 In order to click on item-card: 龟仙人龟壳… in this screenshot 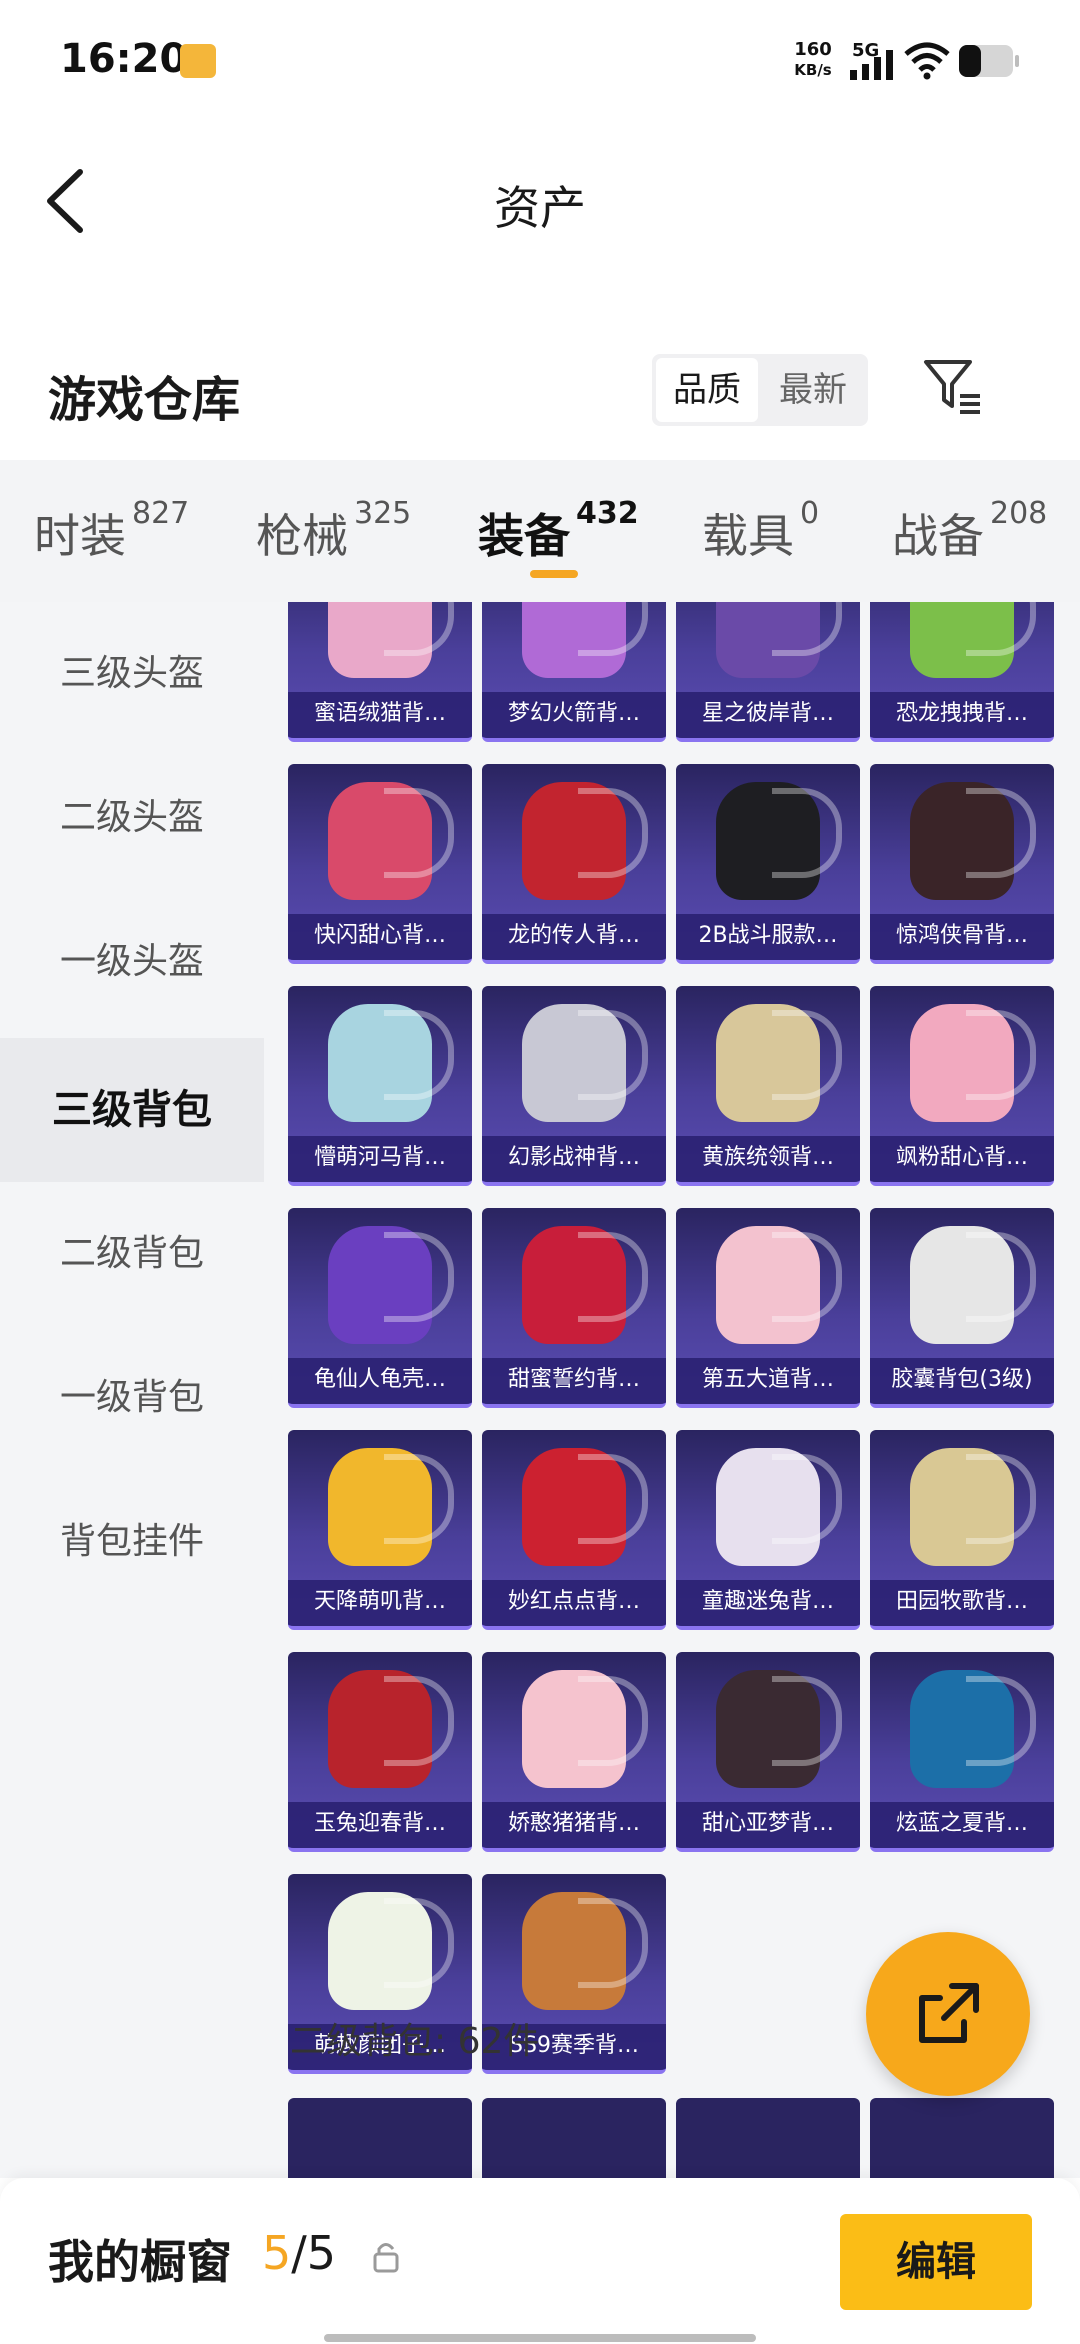, I will do `click(380, 1308)`.